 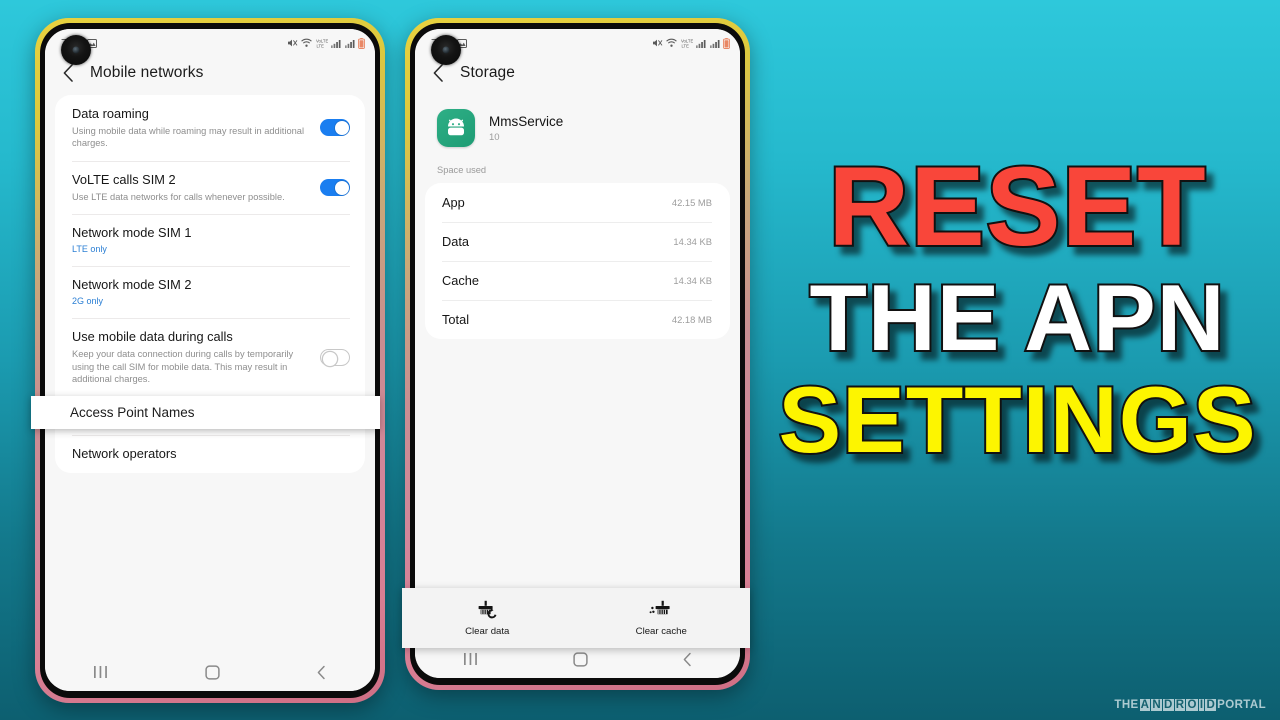 I want to click on page-title: Mobile networks, so click(x=147, y=72).